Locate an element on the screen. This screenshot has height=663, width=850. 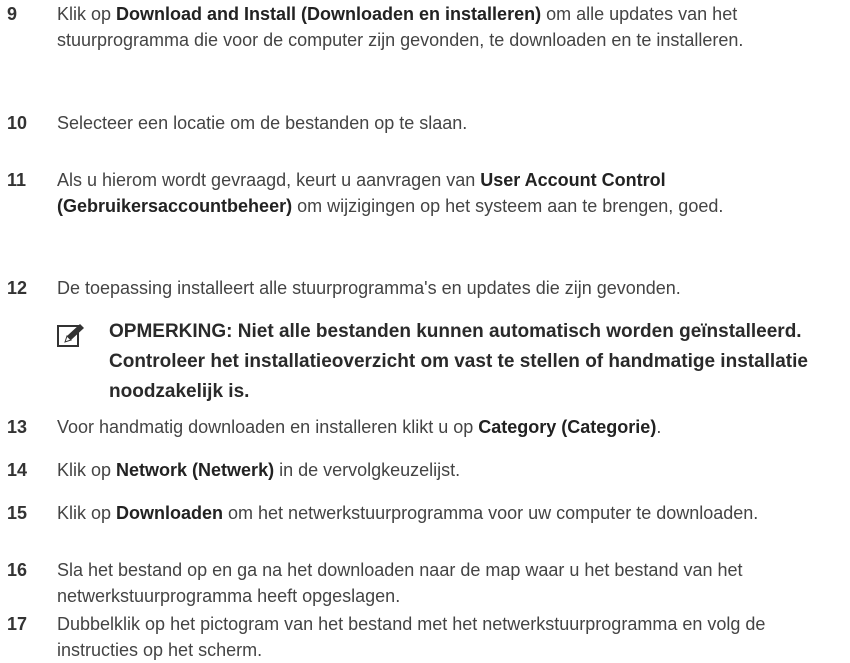
step-text-part: in de vervolgkeuzelijst. is located at coordinates (367, 470).